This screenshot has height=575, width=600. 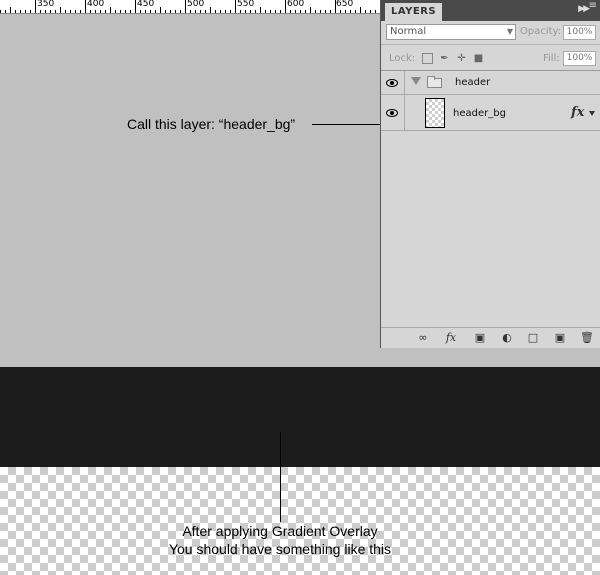 I want to click on lock-image-pixels-icon: ✒, so click(x=444, y=58).